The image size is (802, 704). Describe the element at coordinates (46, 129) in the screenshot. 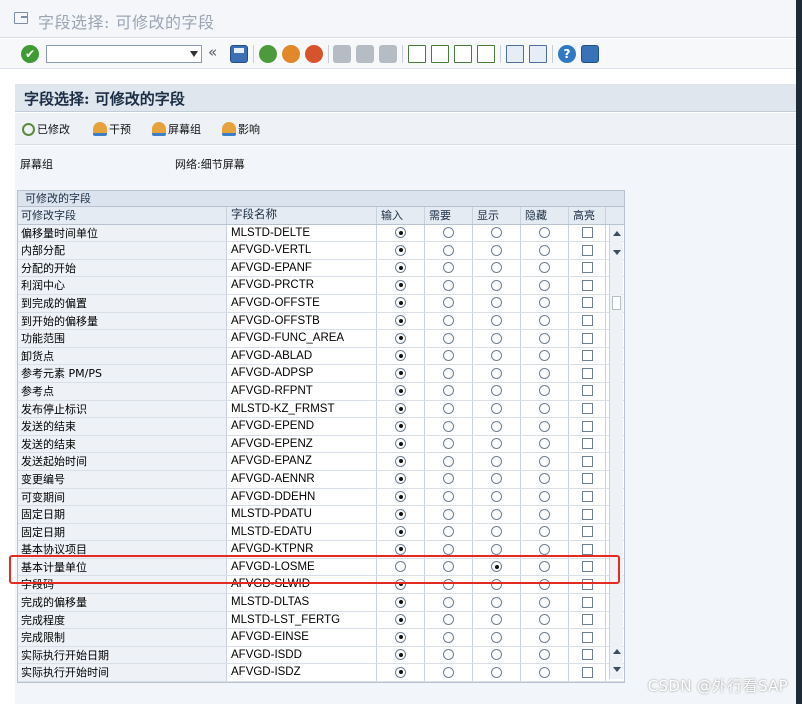

I see `modified-button: 已修改` at that location.